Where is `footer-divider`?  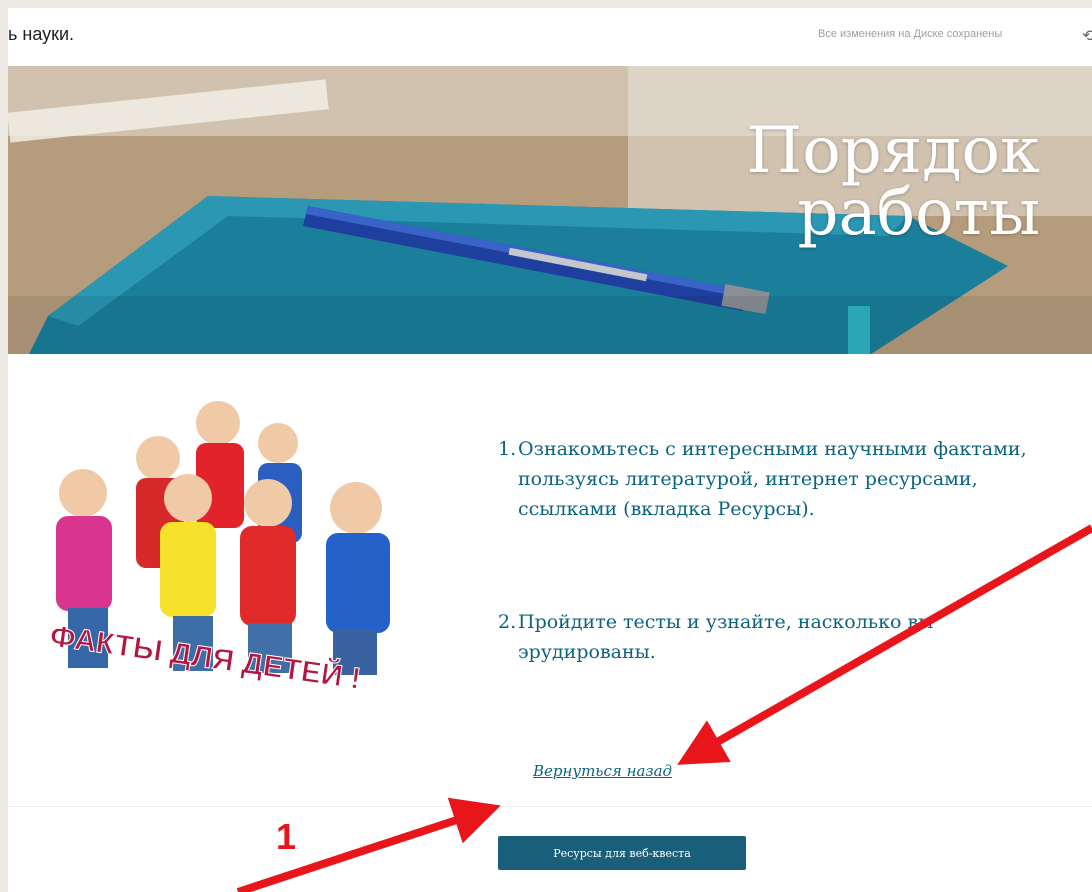
footer-divider is located at coordinates (550, 806).